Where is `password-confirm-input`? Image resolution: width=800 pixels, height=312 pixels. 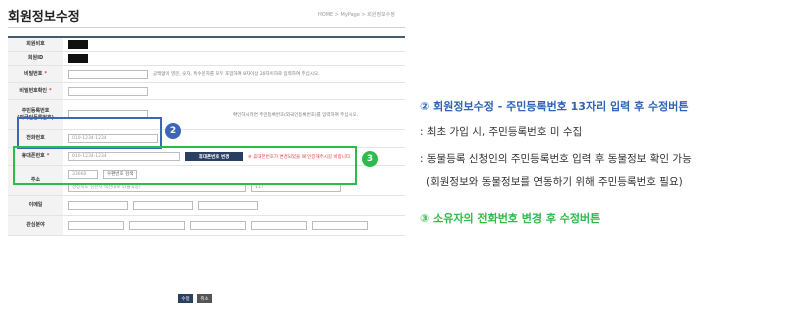
password-confirm-input is located at coordinates (108, 91).